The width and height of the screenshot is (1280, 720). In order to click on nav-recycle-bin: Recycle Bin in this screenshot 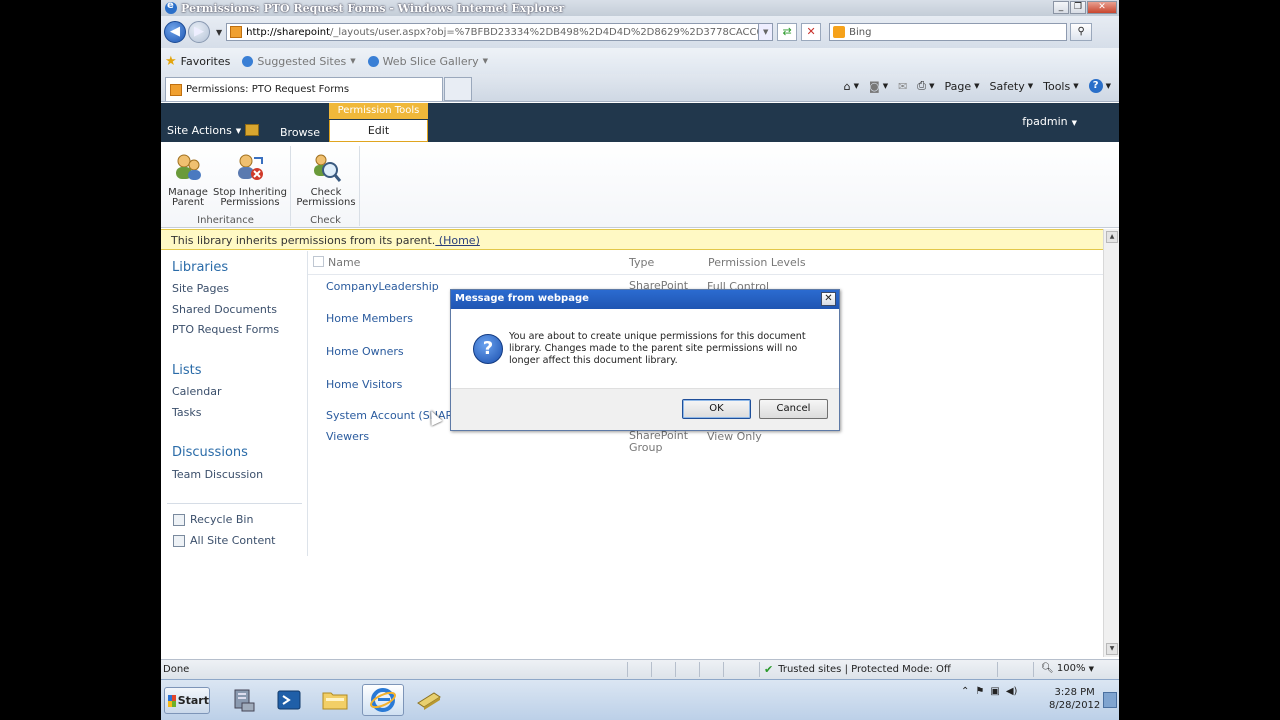, I will do `click(213, 519)`.